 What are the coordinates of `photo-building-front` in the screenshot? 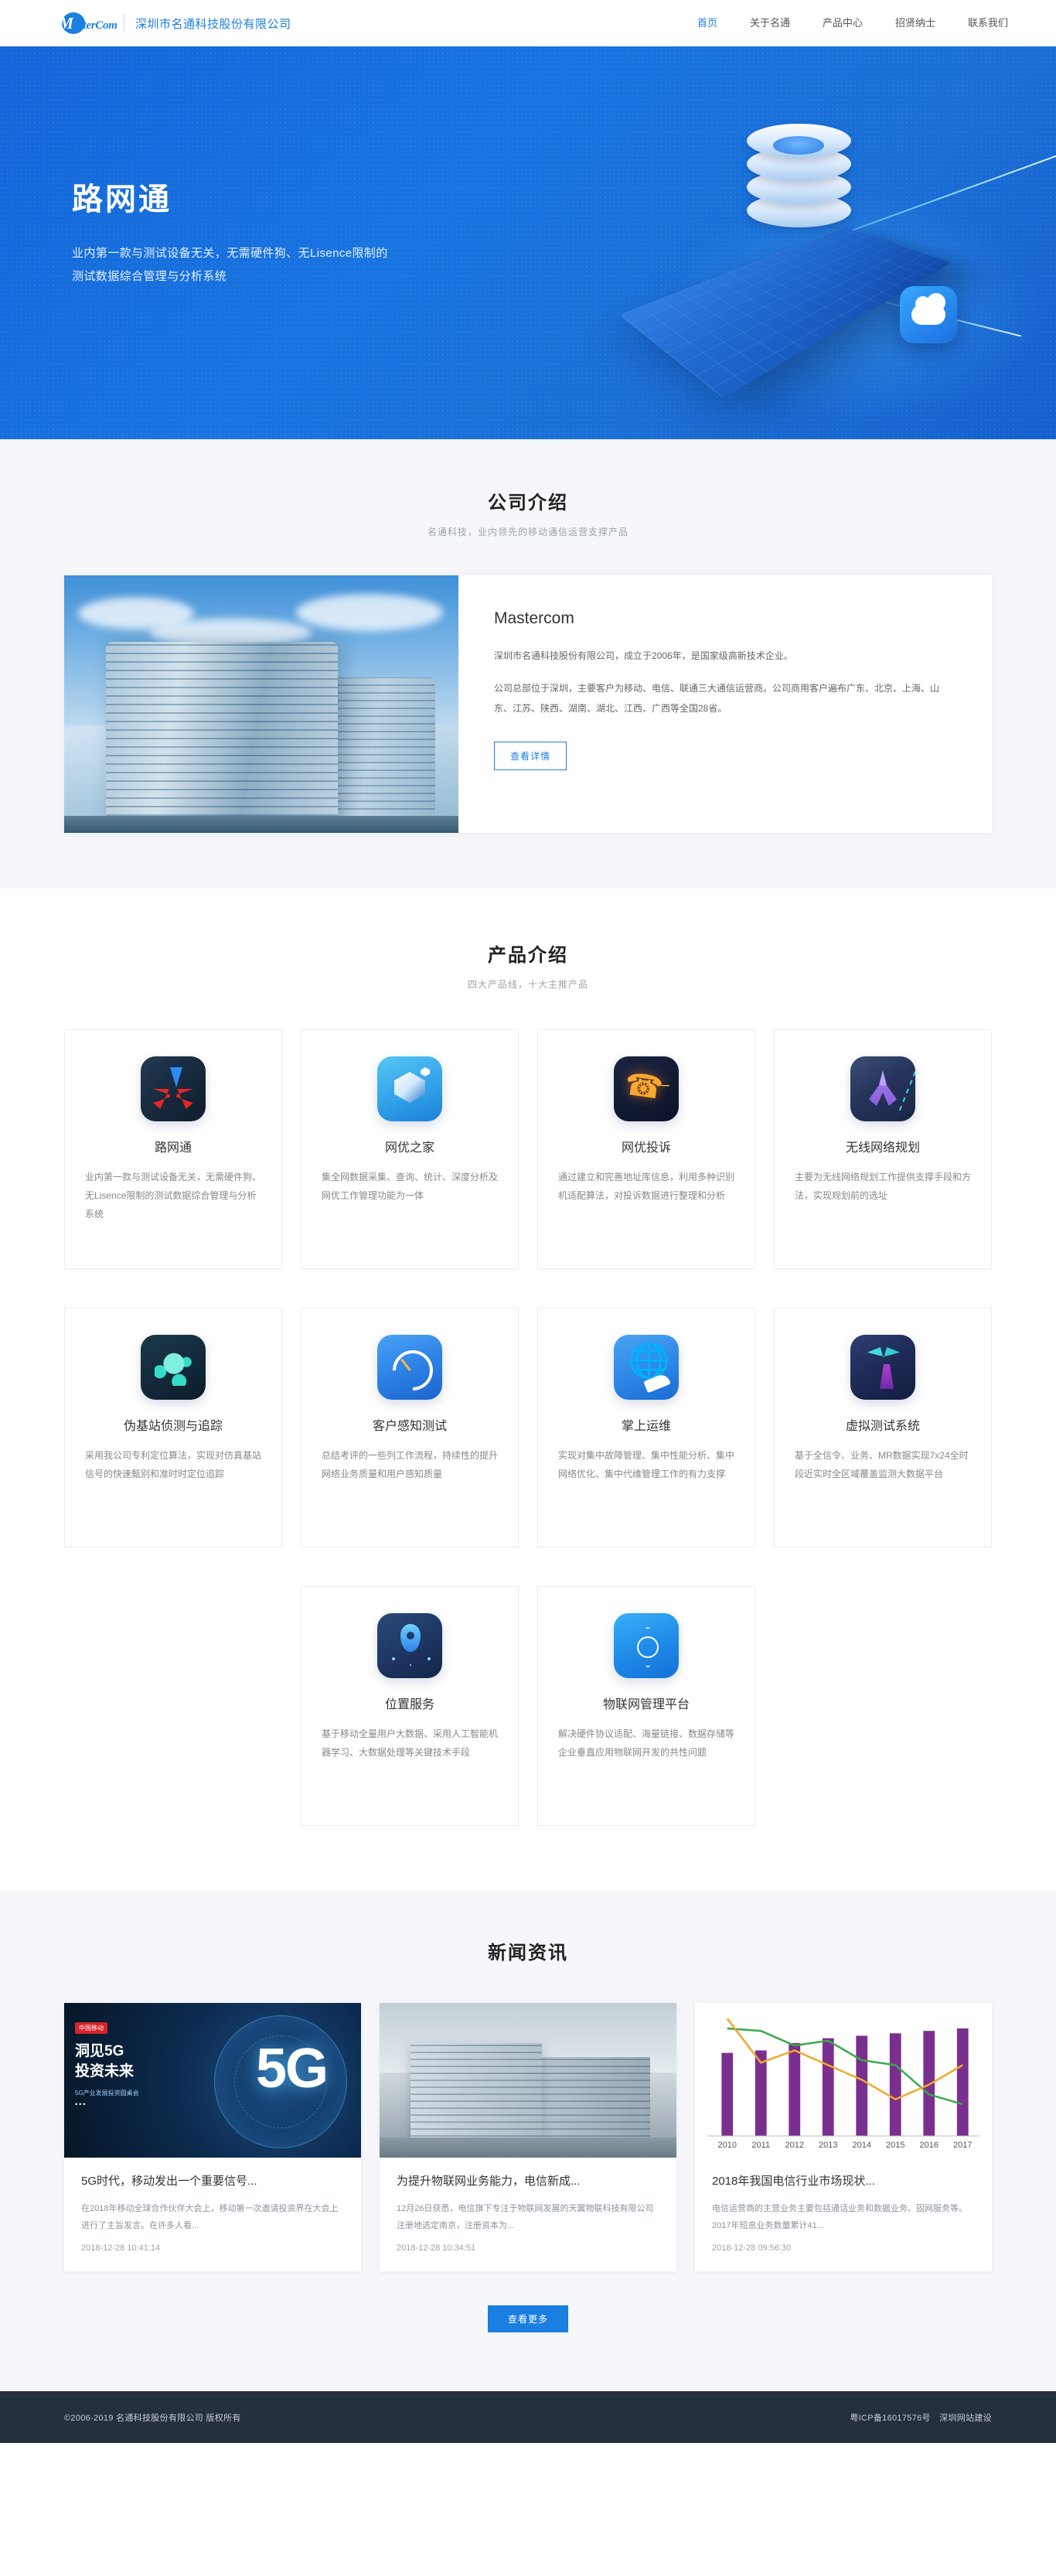 It's located at (222, 737).